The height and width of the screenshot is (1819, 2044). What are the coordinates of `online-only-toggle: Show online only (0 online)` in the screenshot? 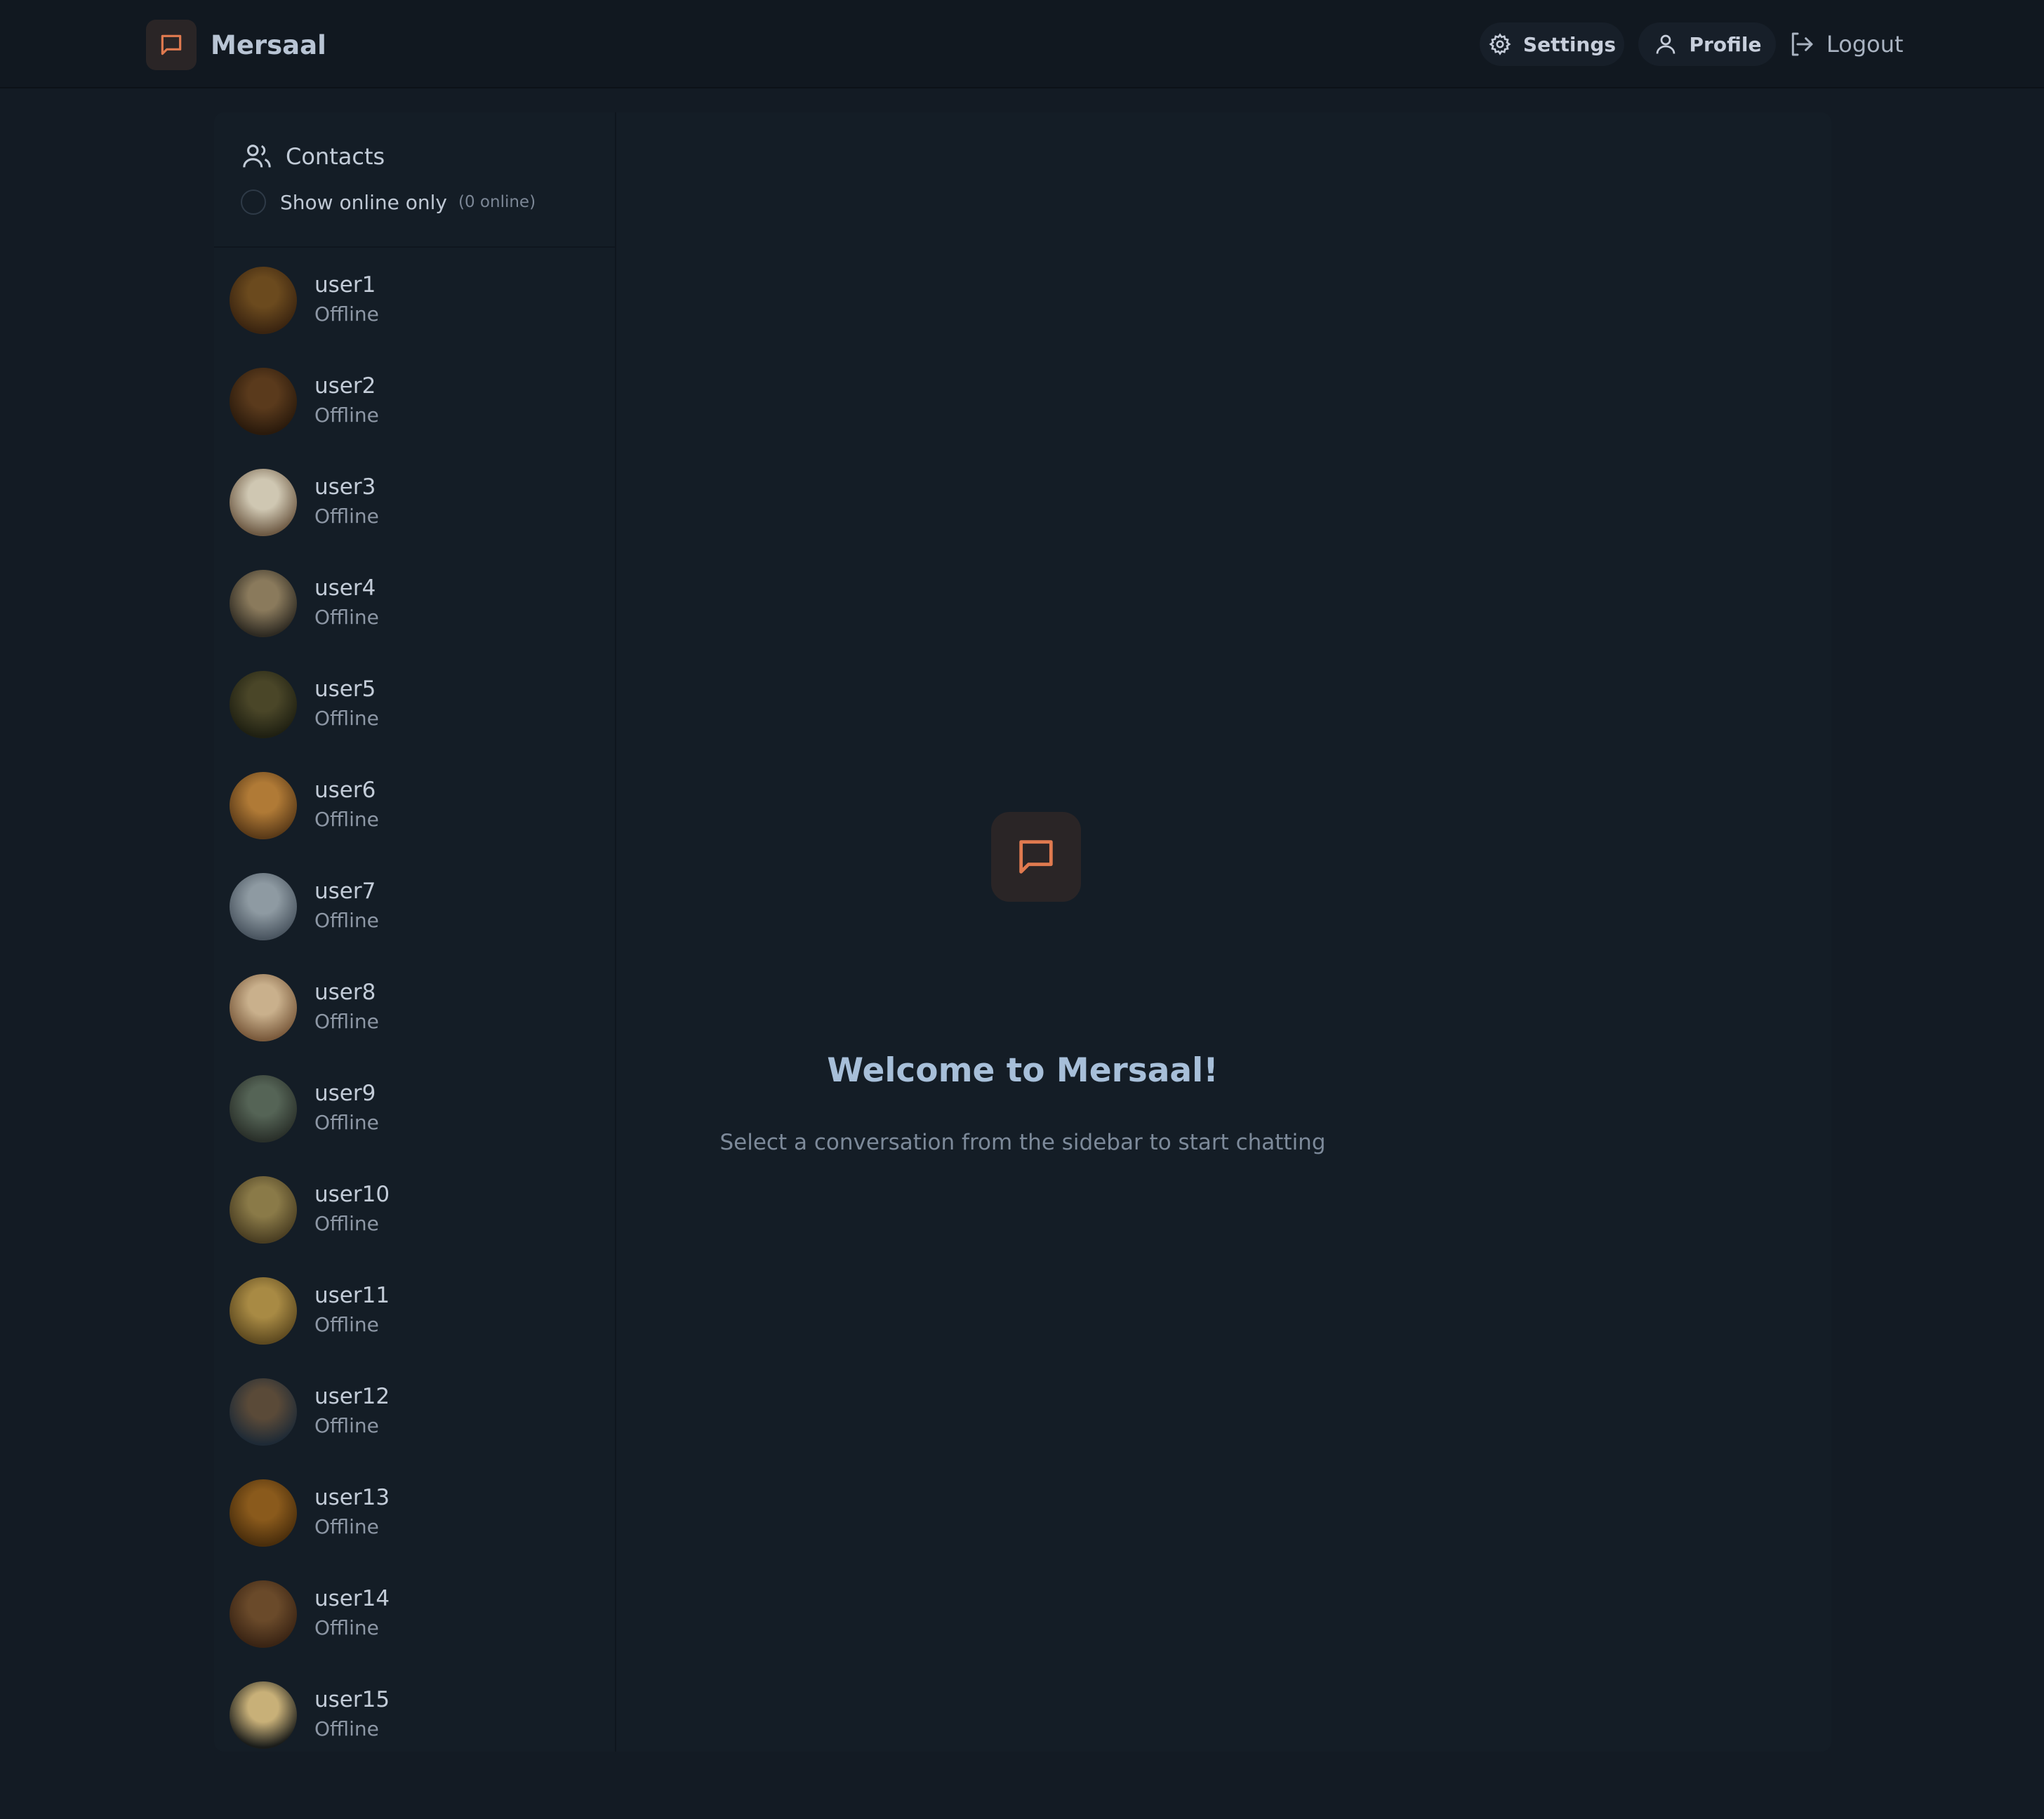 It's located at (388, 202).